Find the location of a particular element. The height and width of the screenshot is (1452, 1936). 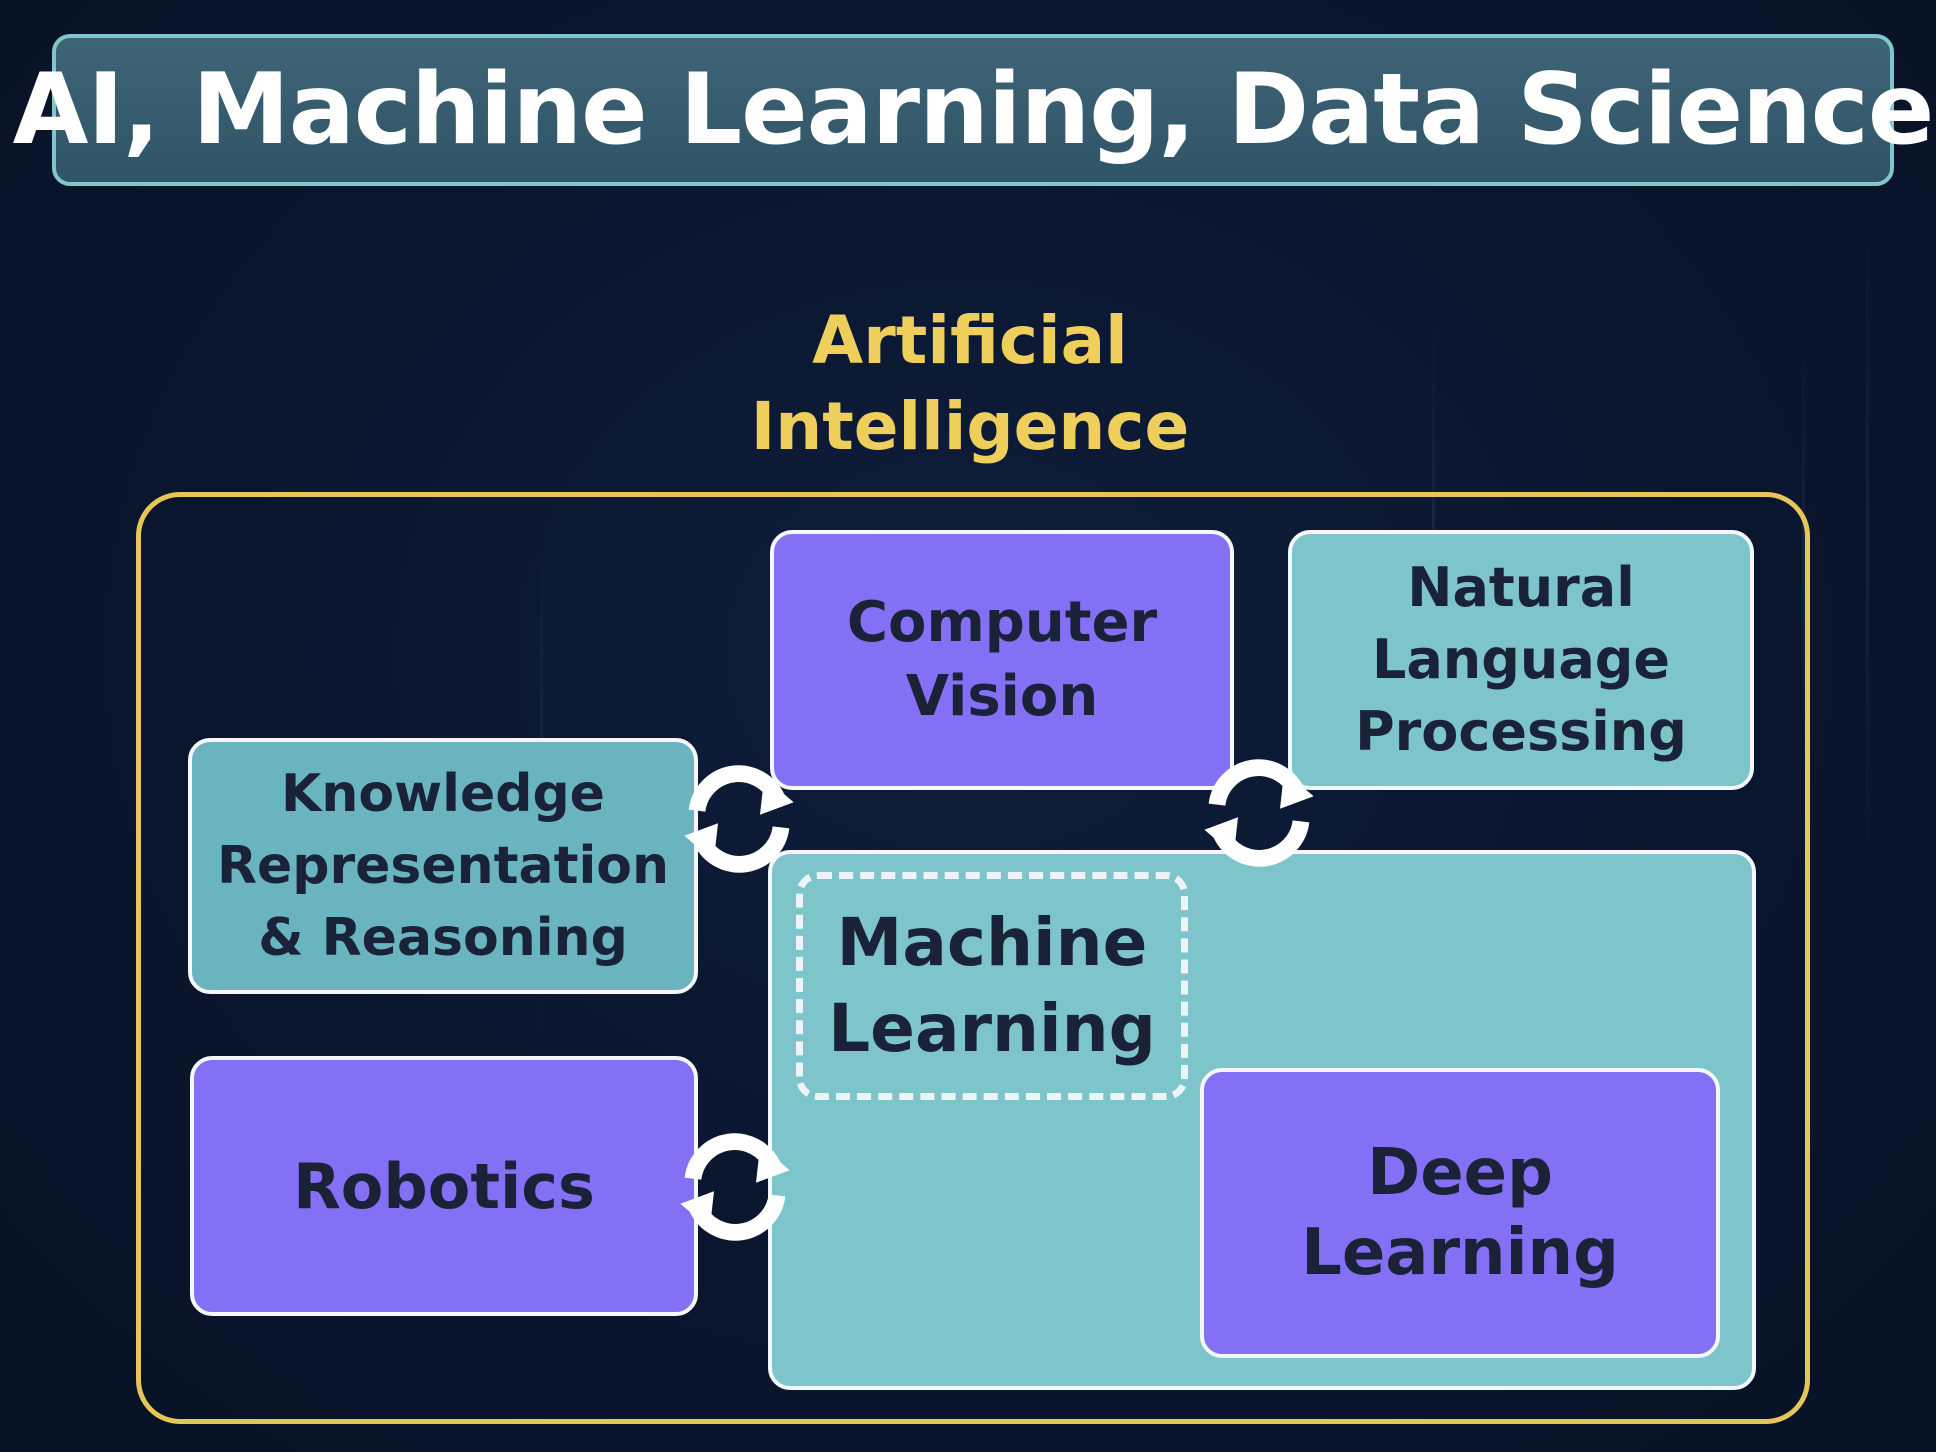

machine-learning-label-box: Machine Learning is located at coordinates (992, 986).